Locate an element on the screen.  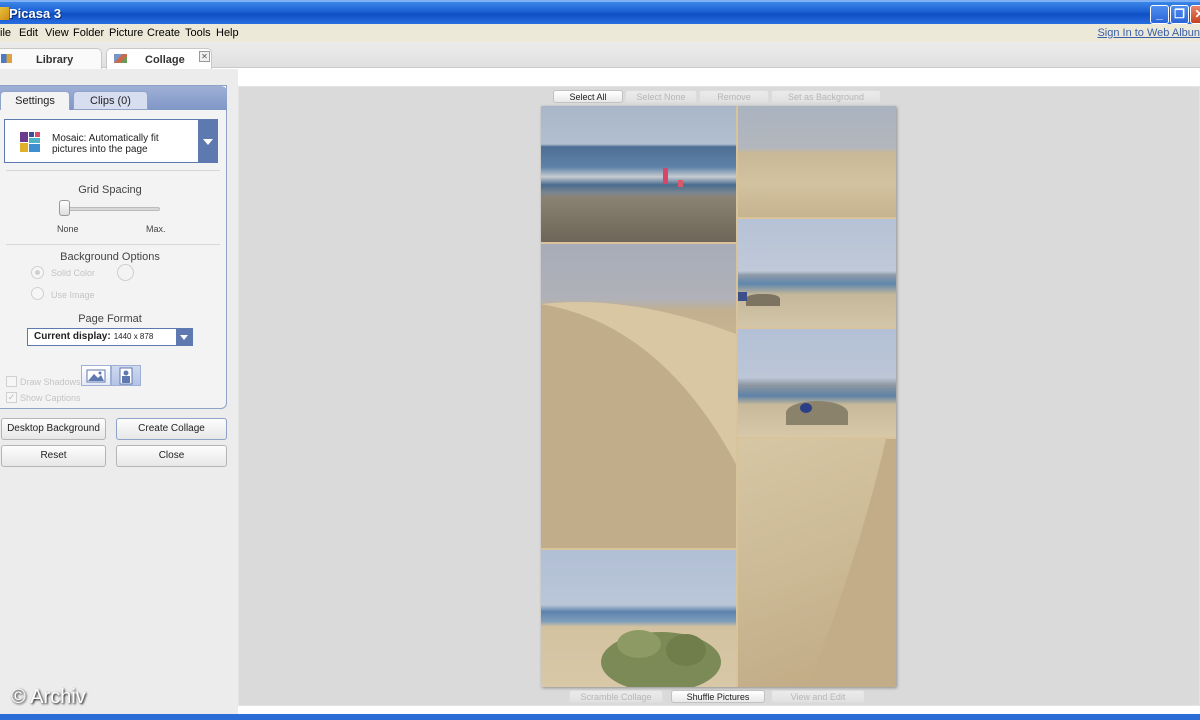
photo-dune-slope is located at coordinates (817, 563).